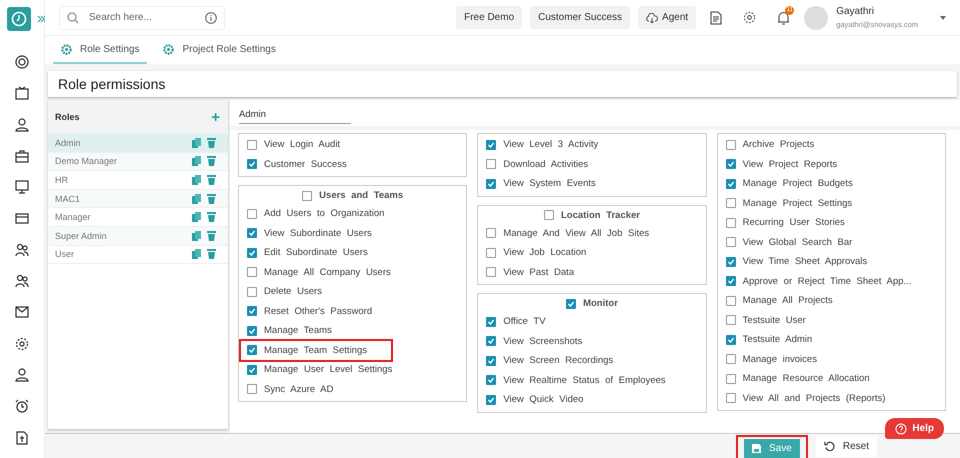  Describe the element at coordinates (22, 187) in the screenshot. I see `monitor-icon` at that location.